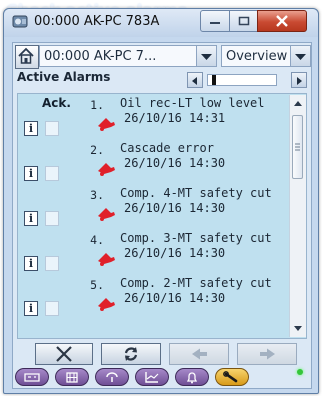  What do you see at coordinates (196, 193) in the screenshot?
I see `alarm-text: Comp. 4-MT safety cut` at bounding box center [196, 193].